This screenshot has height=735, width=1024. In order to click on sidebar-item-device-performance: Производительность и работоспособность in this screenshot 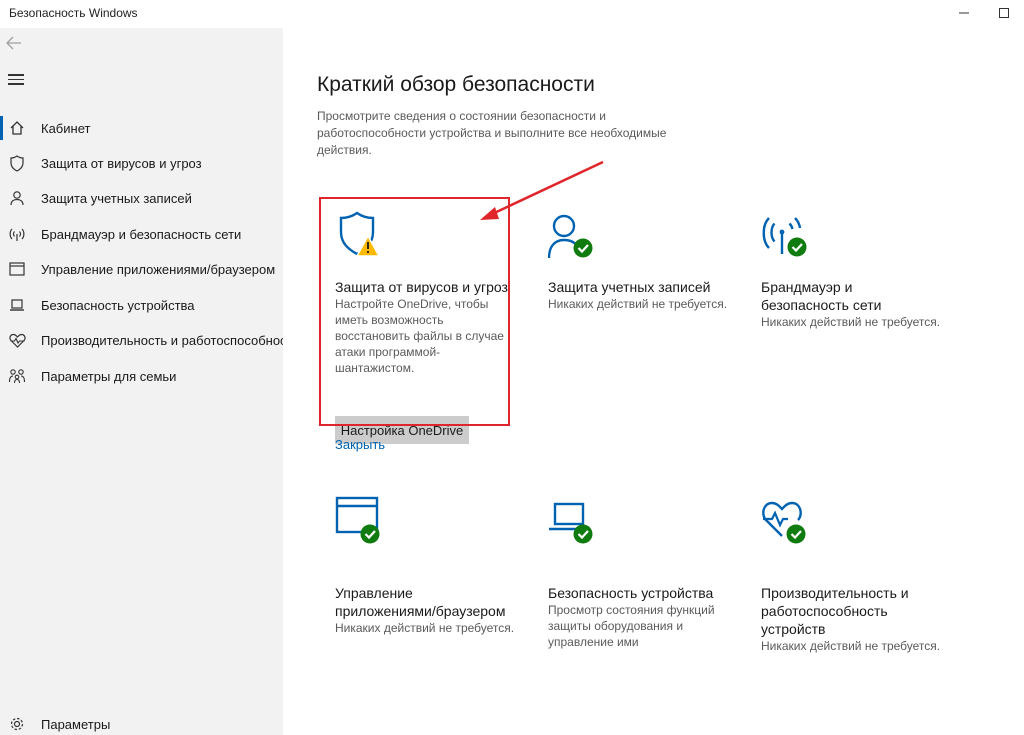, I will do `click(141, 340)`.